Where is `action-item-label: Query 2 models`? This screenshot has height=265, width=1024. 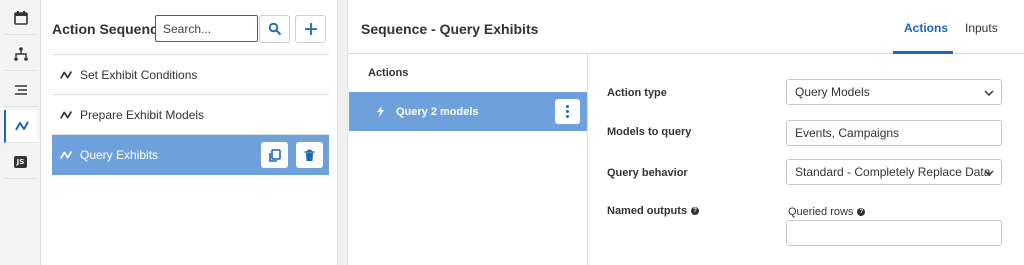 action-item-label: Query 2 models is located at coordinates (437, 111).